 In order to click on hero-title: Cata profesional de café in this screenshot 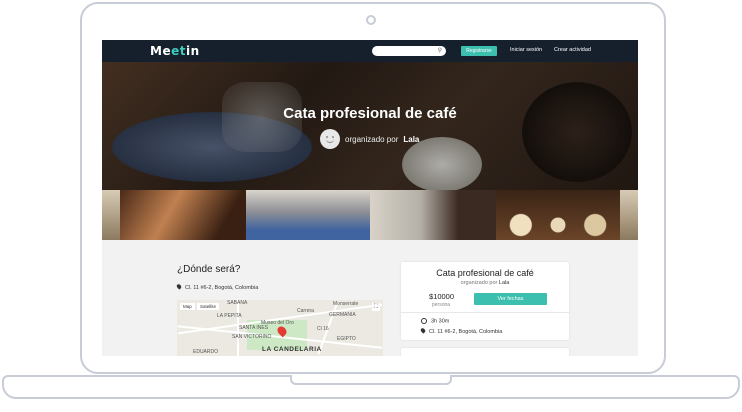, I will do `click(370, 113)`.